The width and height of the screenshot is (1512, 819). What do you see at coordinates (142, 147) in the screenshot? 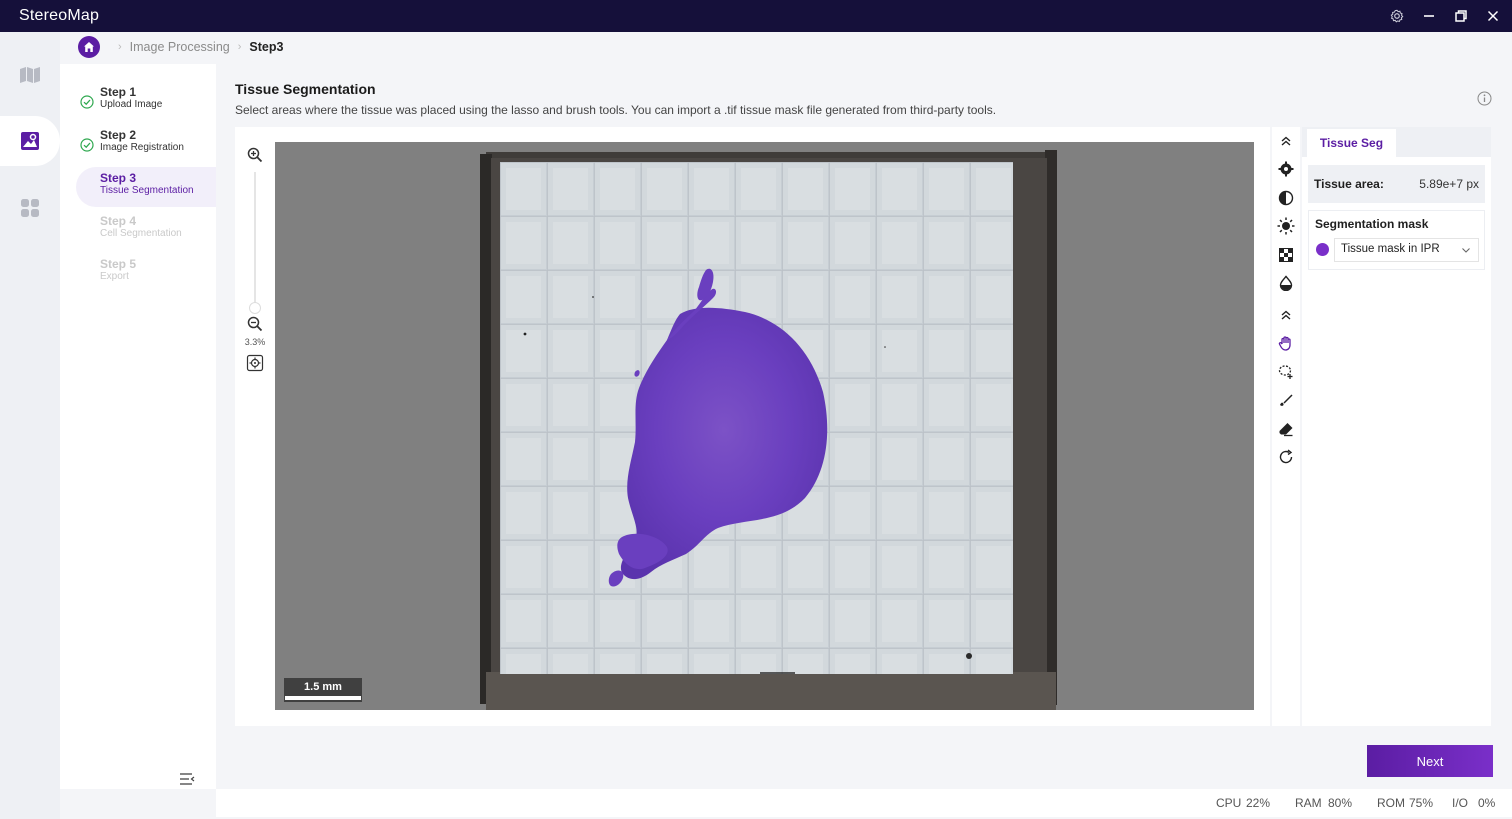
I see `step-subtitle: Image Registration` at bounding box center [142, 147].